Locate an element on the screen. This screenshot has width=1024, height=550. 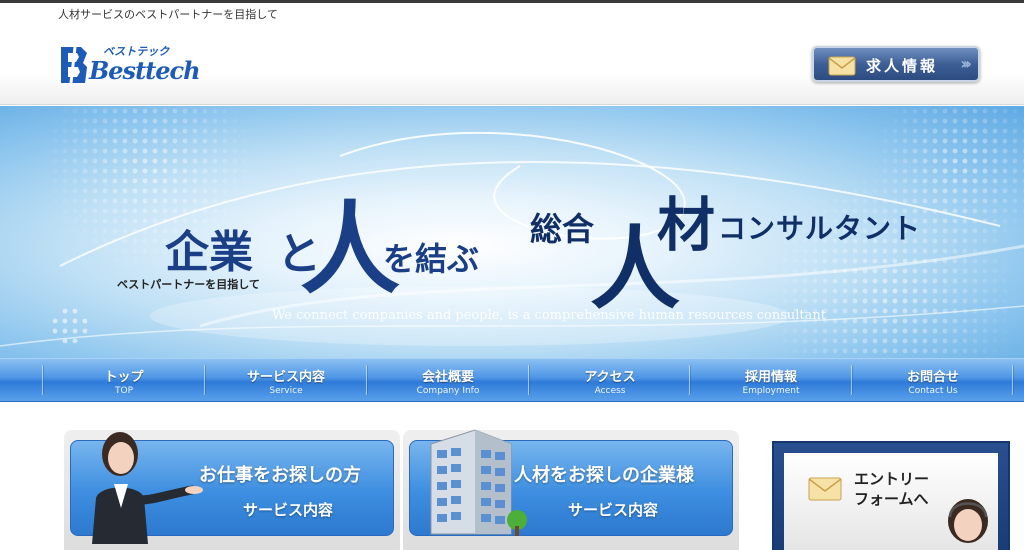
employer-subtitle: サービス内容 is located at coordinates (613, 510).